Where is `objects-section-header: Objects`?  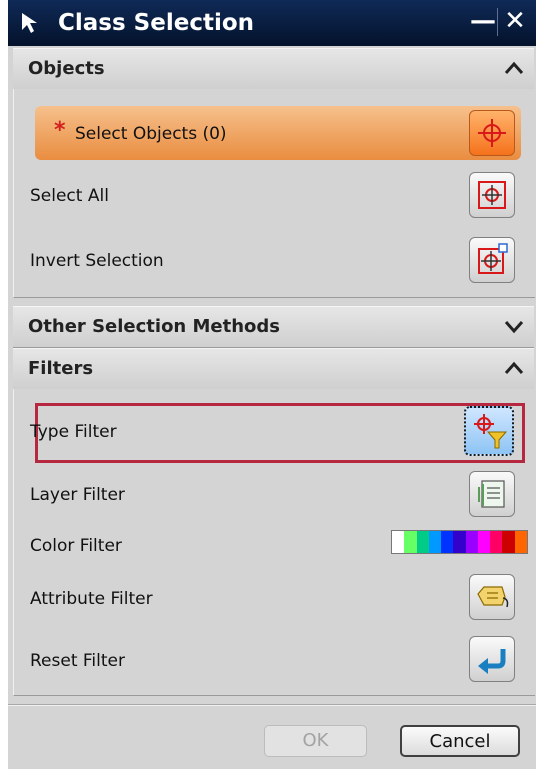
objects-section-header: Objects is located at coordinates (273, 69).